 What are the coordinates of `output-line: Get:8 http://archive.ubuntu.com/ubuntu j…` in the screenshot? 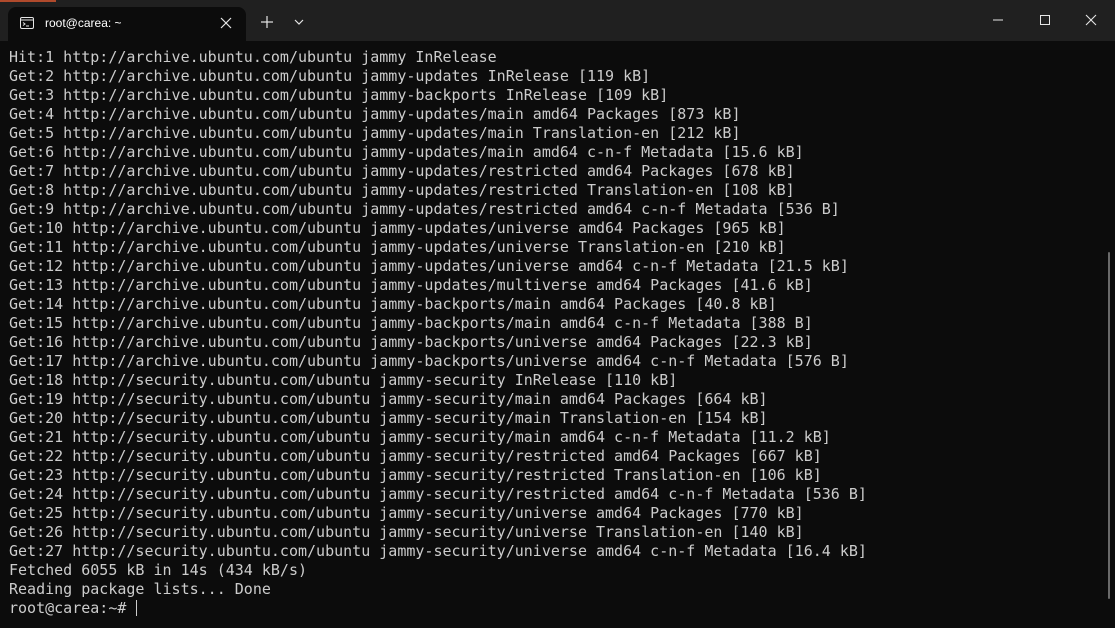 It's located at (402, 190).